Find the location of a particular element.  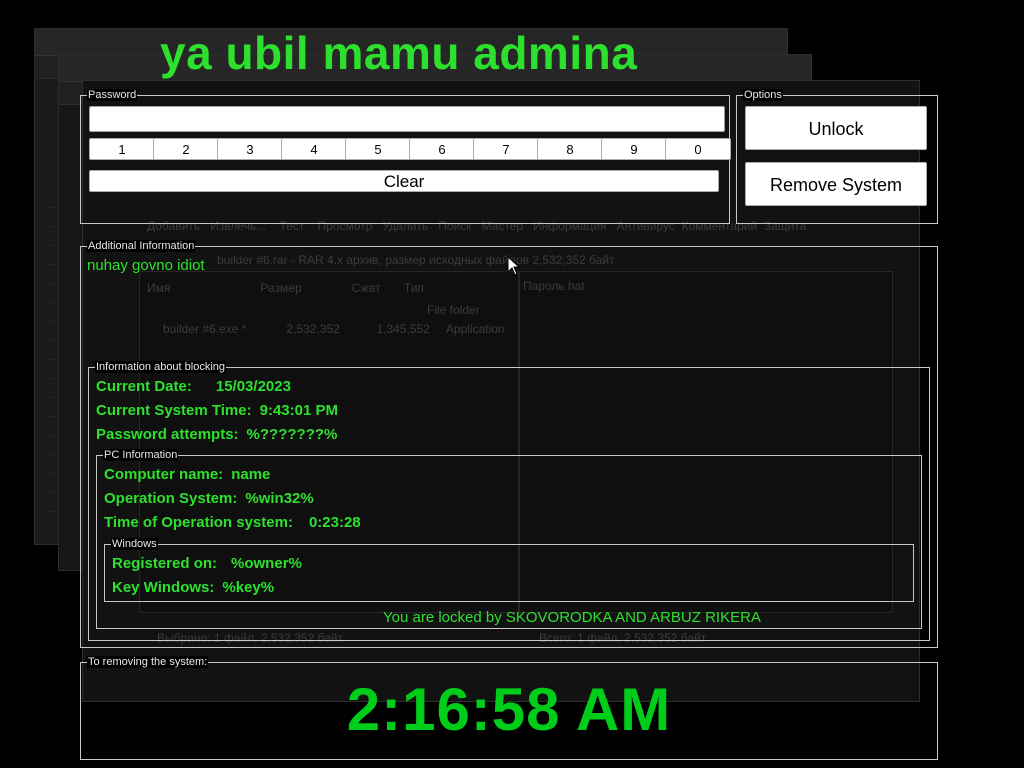

removal-countdown-group: To removing the system: 2:16:58 AM is located at coordinates (509, 708).